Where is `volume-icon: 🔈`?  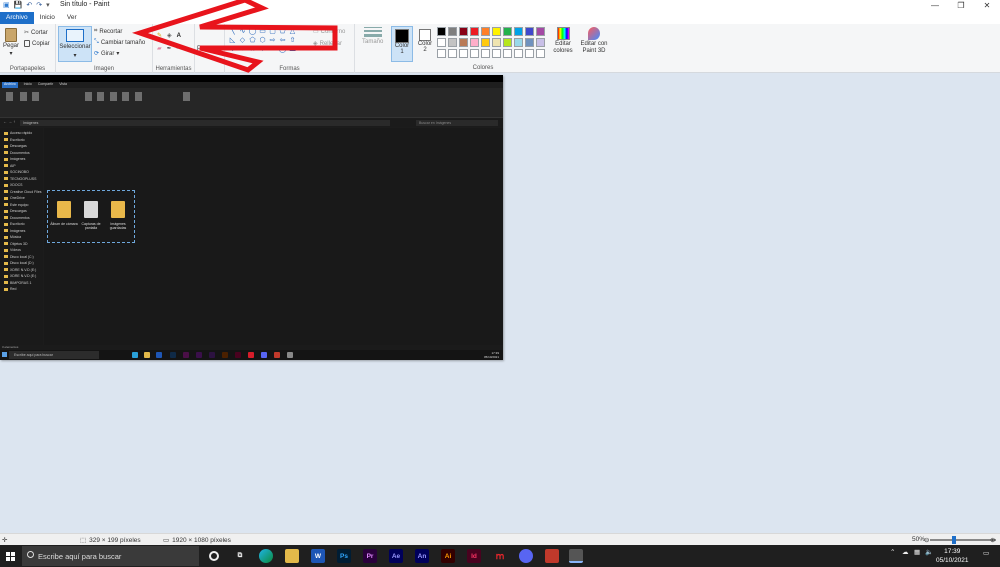
volume-icon: 🔈 is located at coordinates (929, 552).